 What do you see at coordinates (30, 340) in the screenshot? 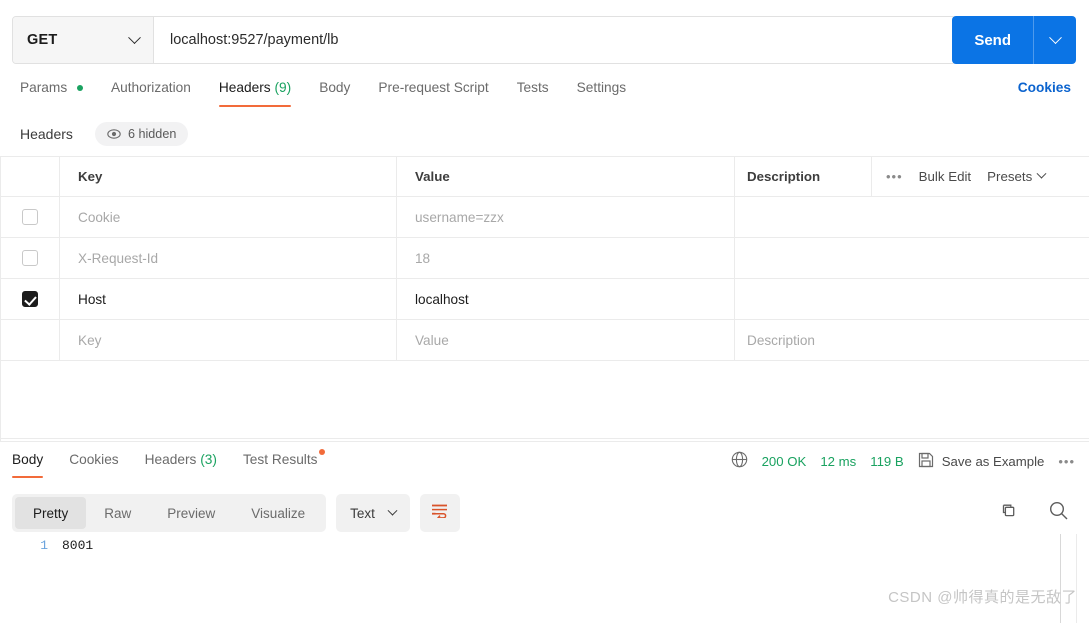
I see `new-row-checkbox-cell` at bounding box center [30, 340].